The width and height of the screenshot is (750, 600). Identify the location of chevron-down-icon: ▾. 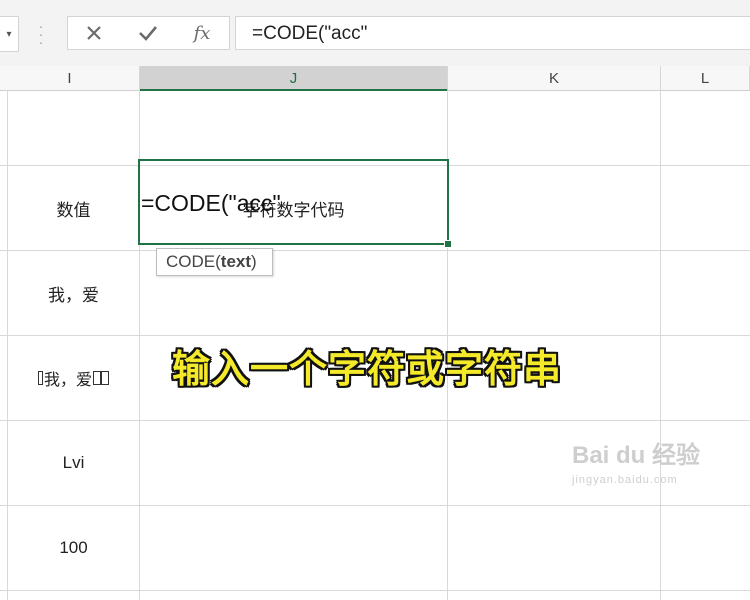
(9, 34).